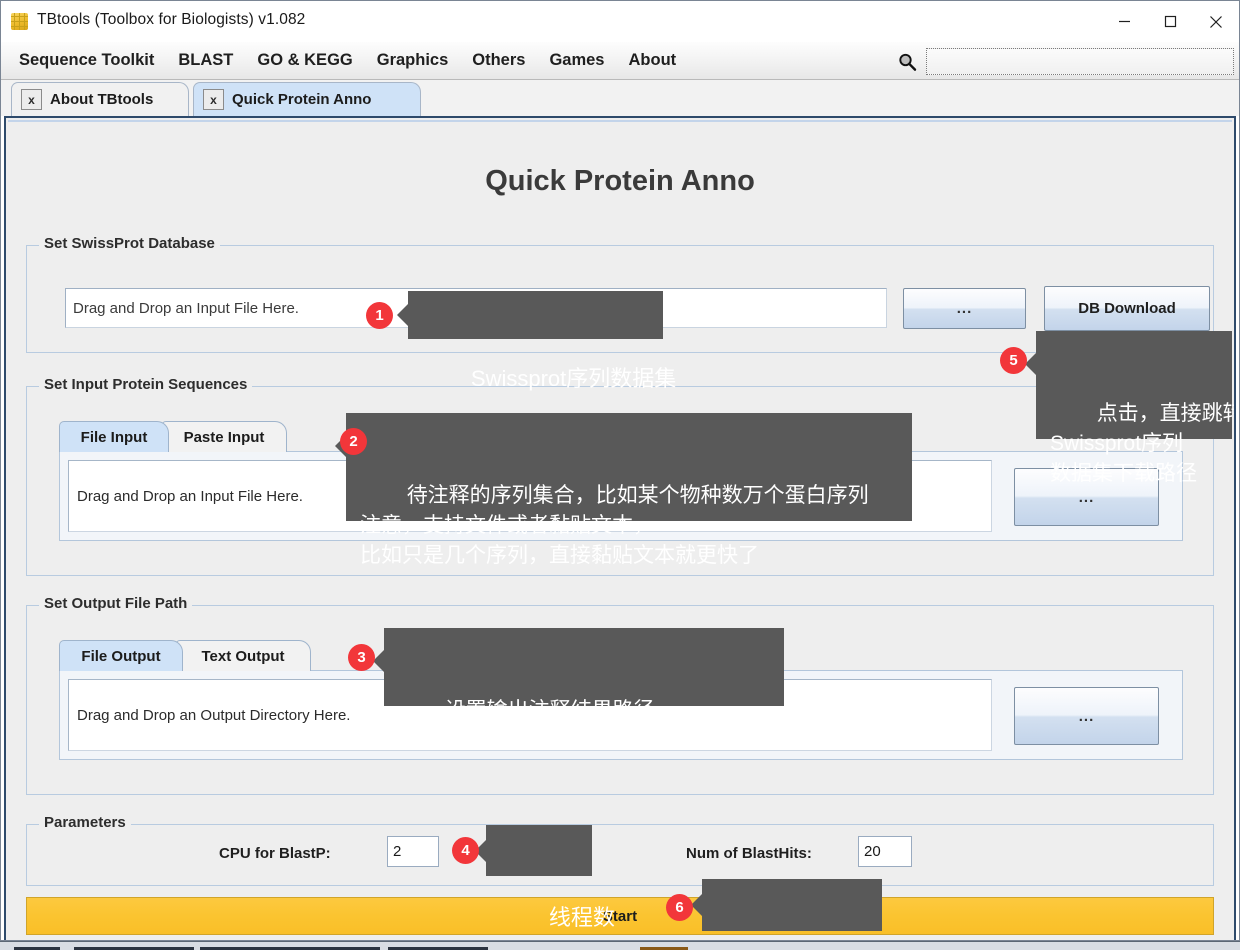  Describe the element at coordinates (573, 378) in the screenshot. I see `annotation-text: Swissprot序列数据集` at that location.